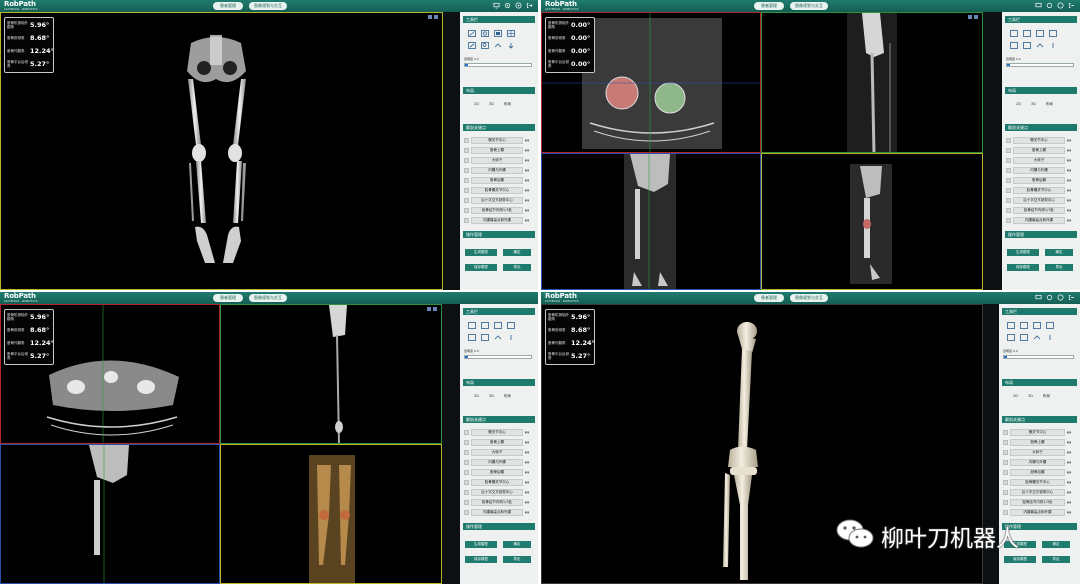 This screenshot has width=1080, height=584. I want to click on layout-option-2d: 2D, so click(476, 396).